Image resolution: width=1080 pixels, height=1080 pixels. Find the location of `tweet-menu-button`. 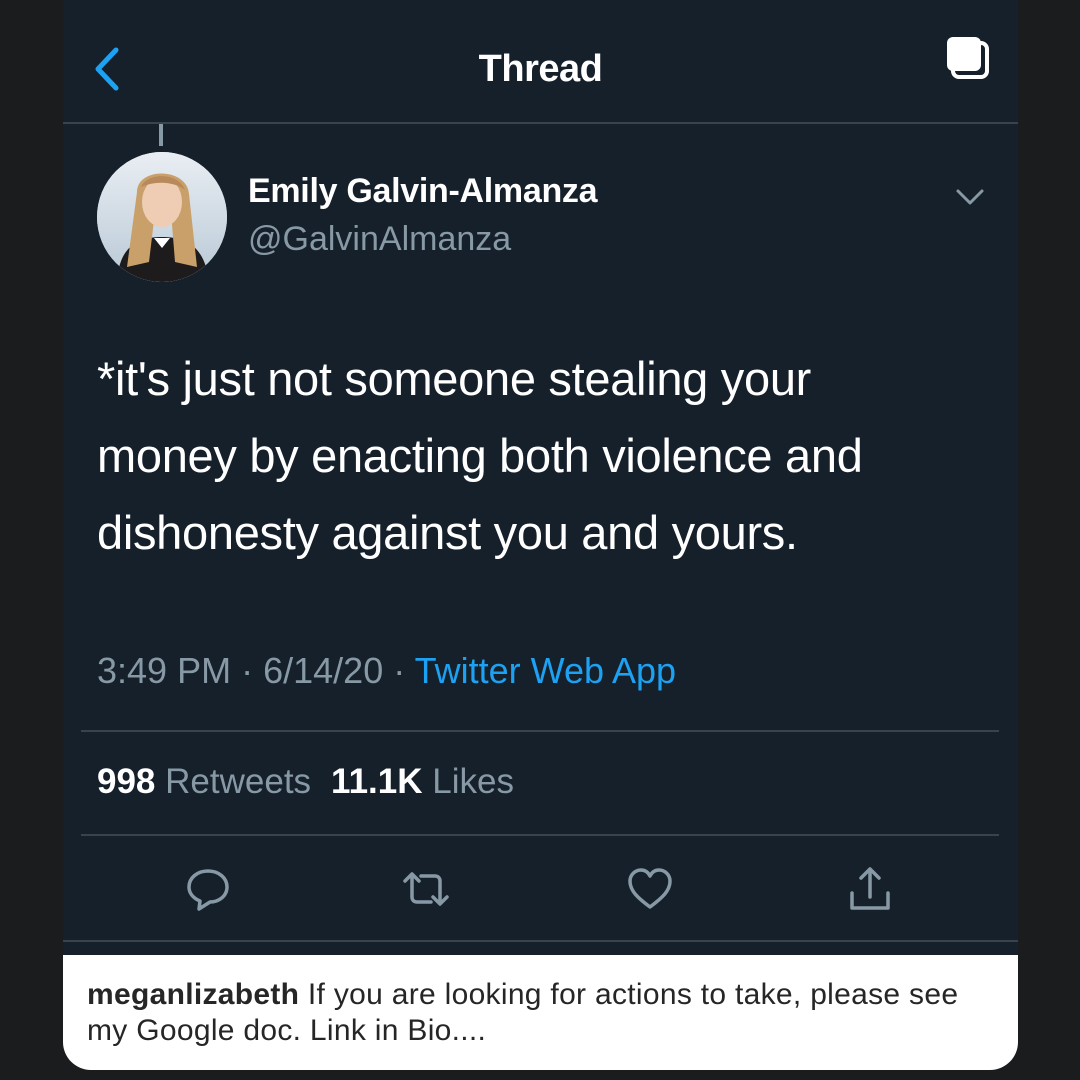

tweet-menu-button is located at coordinates (970, 197).